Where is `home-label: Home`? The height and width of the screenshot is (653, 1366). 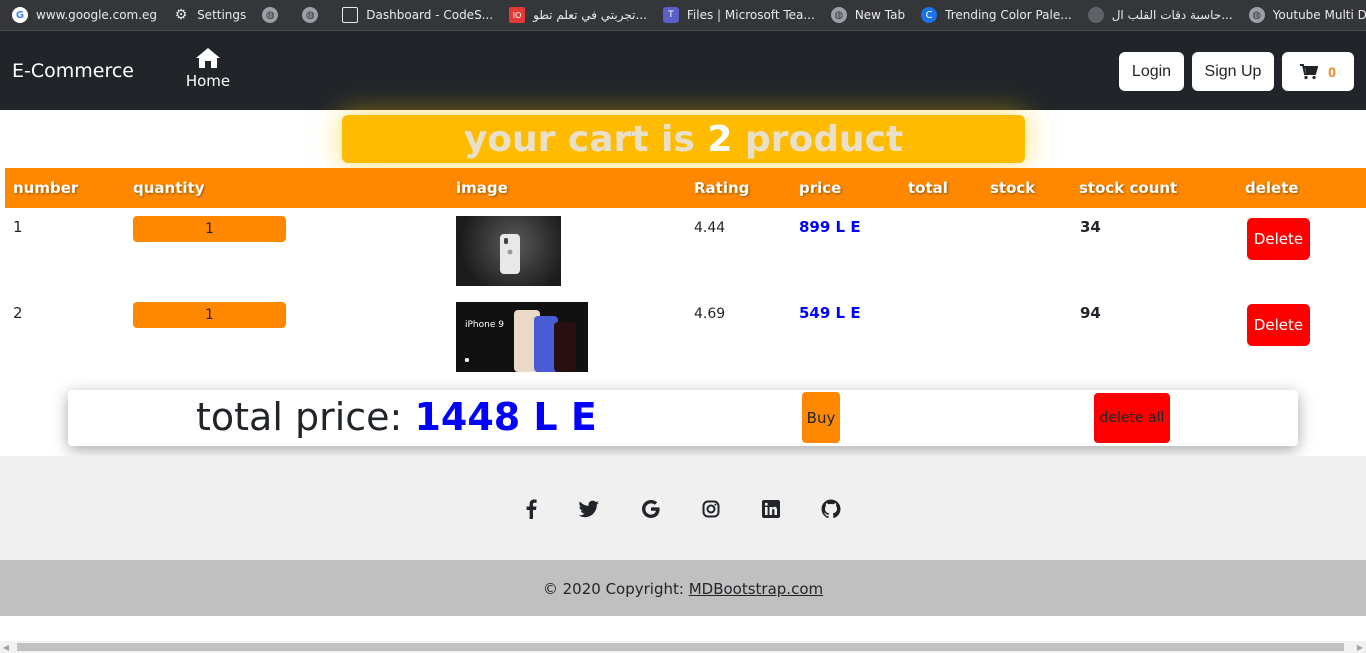
home-label: Home is located at coordinates (208, 81).